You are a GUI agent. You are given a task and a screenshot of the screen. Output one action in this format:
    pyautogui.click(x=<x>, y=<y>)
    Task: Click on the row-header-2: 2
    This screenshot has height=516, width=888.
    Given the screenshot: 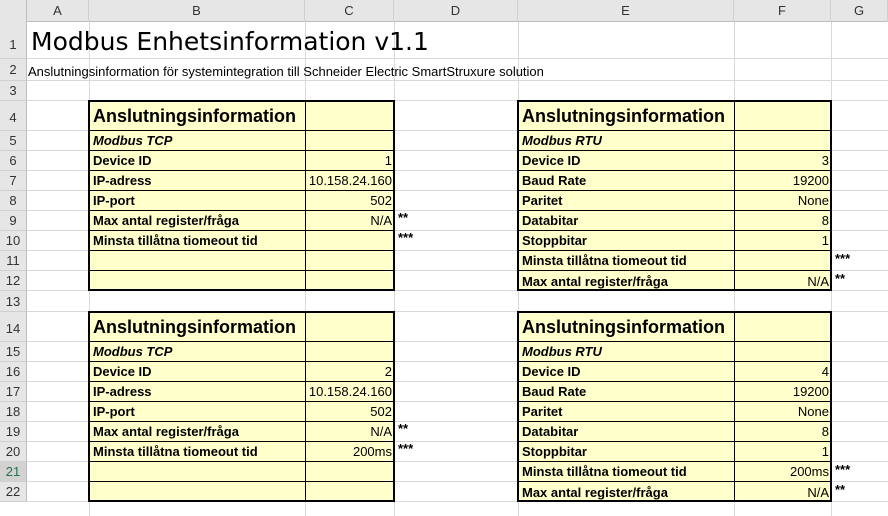 What is the action you would take?
    pyautogui.click(x=13, y=70)
    